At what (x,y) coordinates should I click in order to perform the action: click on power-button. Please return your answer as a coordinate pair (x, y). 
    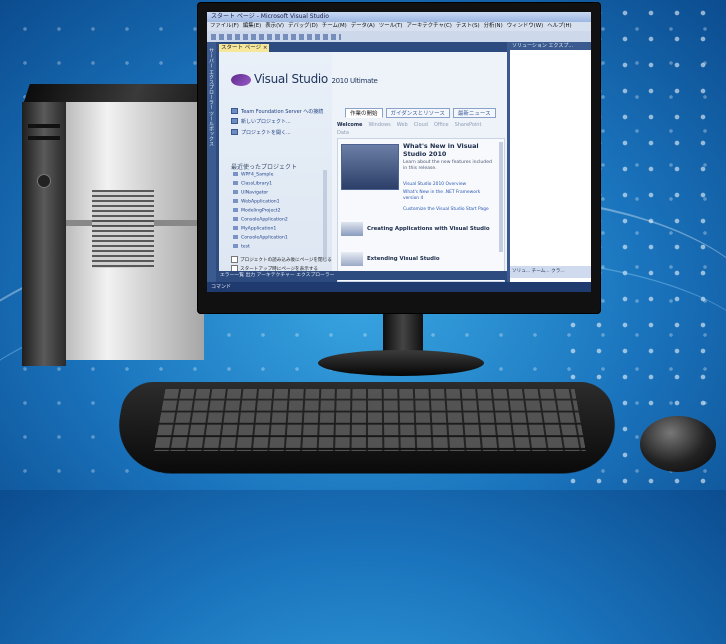
    Looking at the image, I should click on (44, 181).